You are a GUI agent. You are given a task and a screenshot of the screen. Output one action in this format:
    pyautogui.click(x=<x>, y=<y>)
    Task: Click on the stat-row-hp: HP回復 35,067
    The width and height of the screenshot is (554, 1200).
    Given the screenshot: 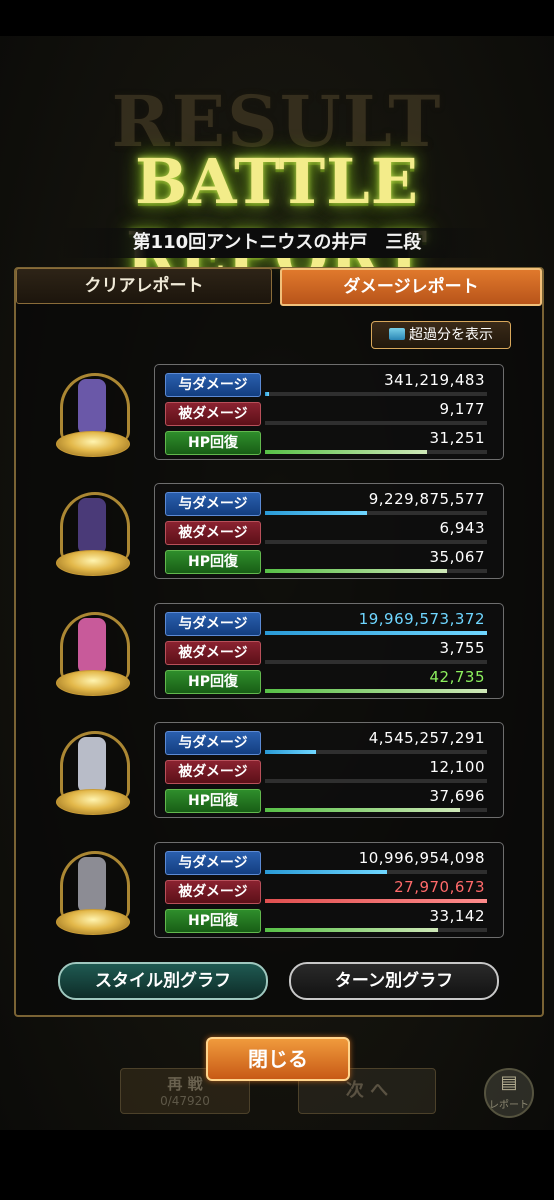 What is the action you would take?
    pyautogui.click(x=330, y=561)
    